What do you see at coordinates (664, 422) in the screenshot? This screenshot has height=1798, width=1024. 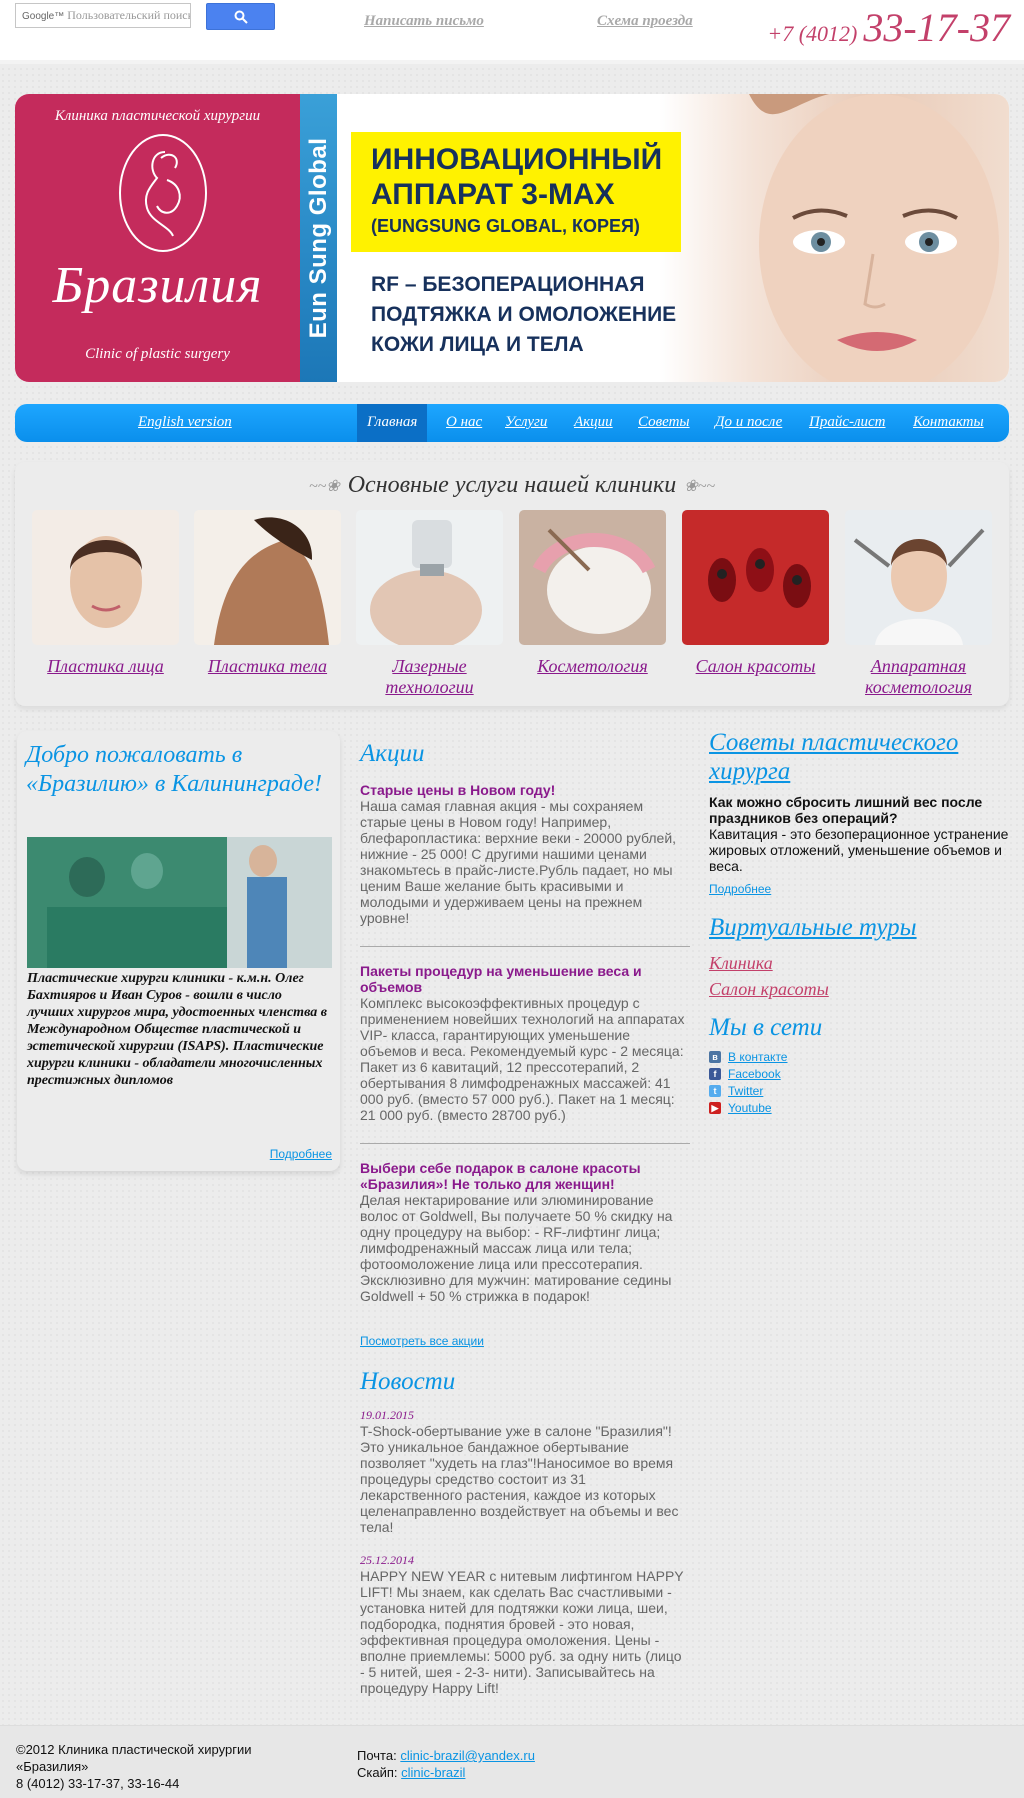 I see `nav-item-tips: Советы` at bounding box center [664, 422].